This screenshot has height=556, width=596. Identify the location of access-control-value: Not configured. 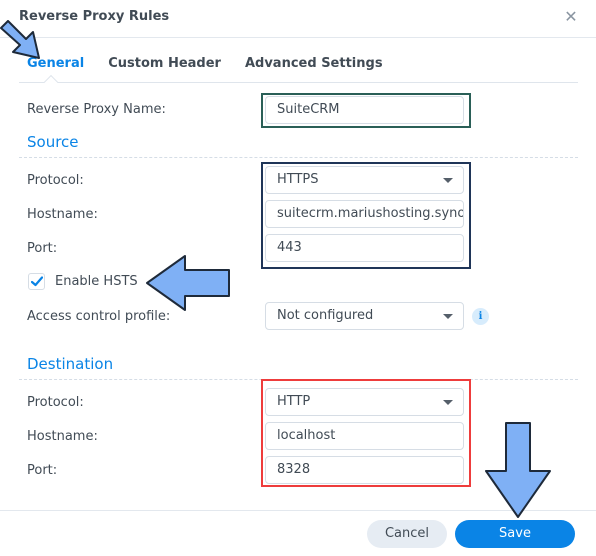
(325, 315).